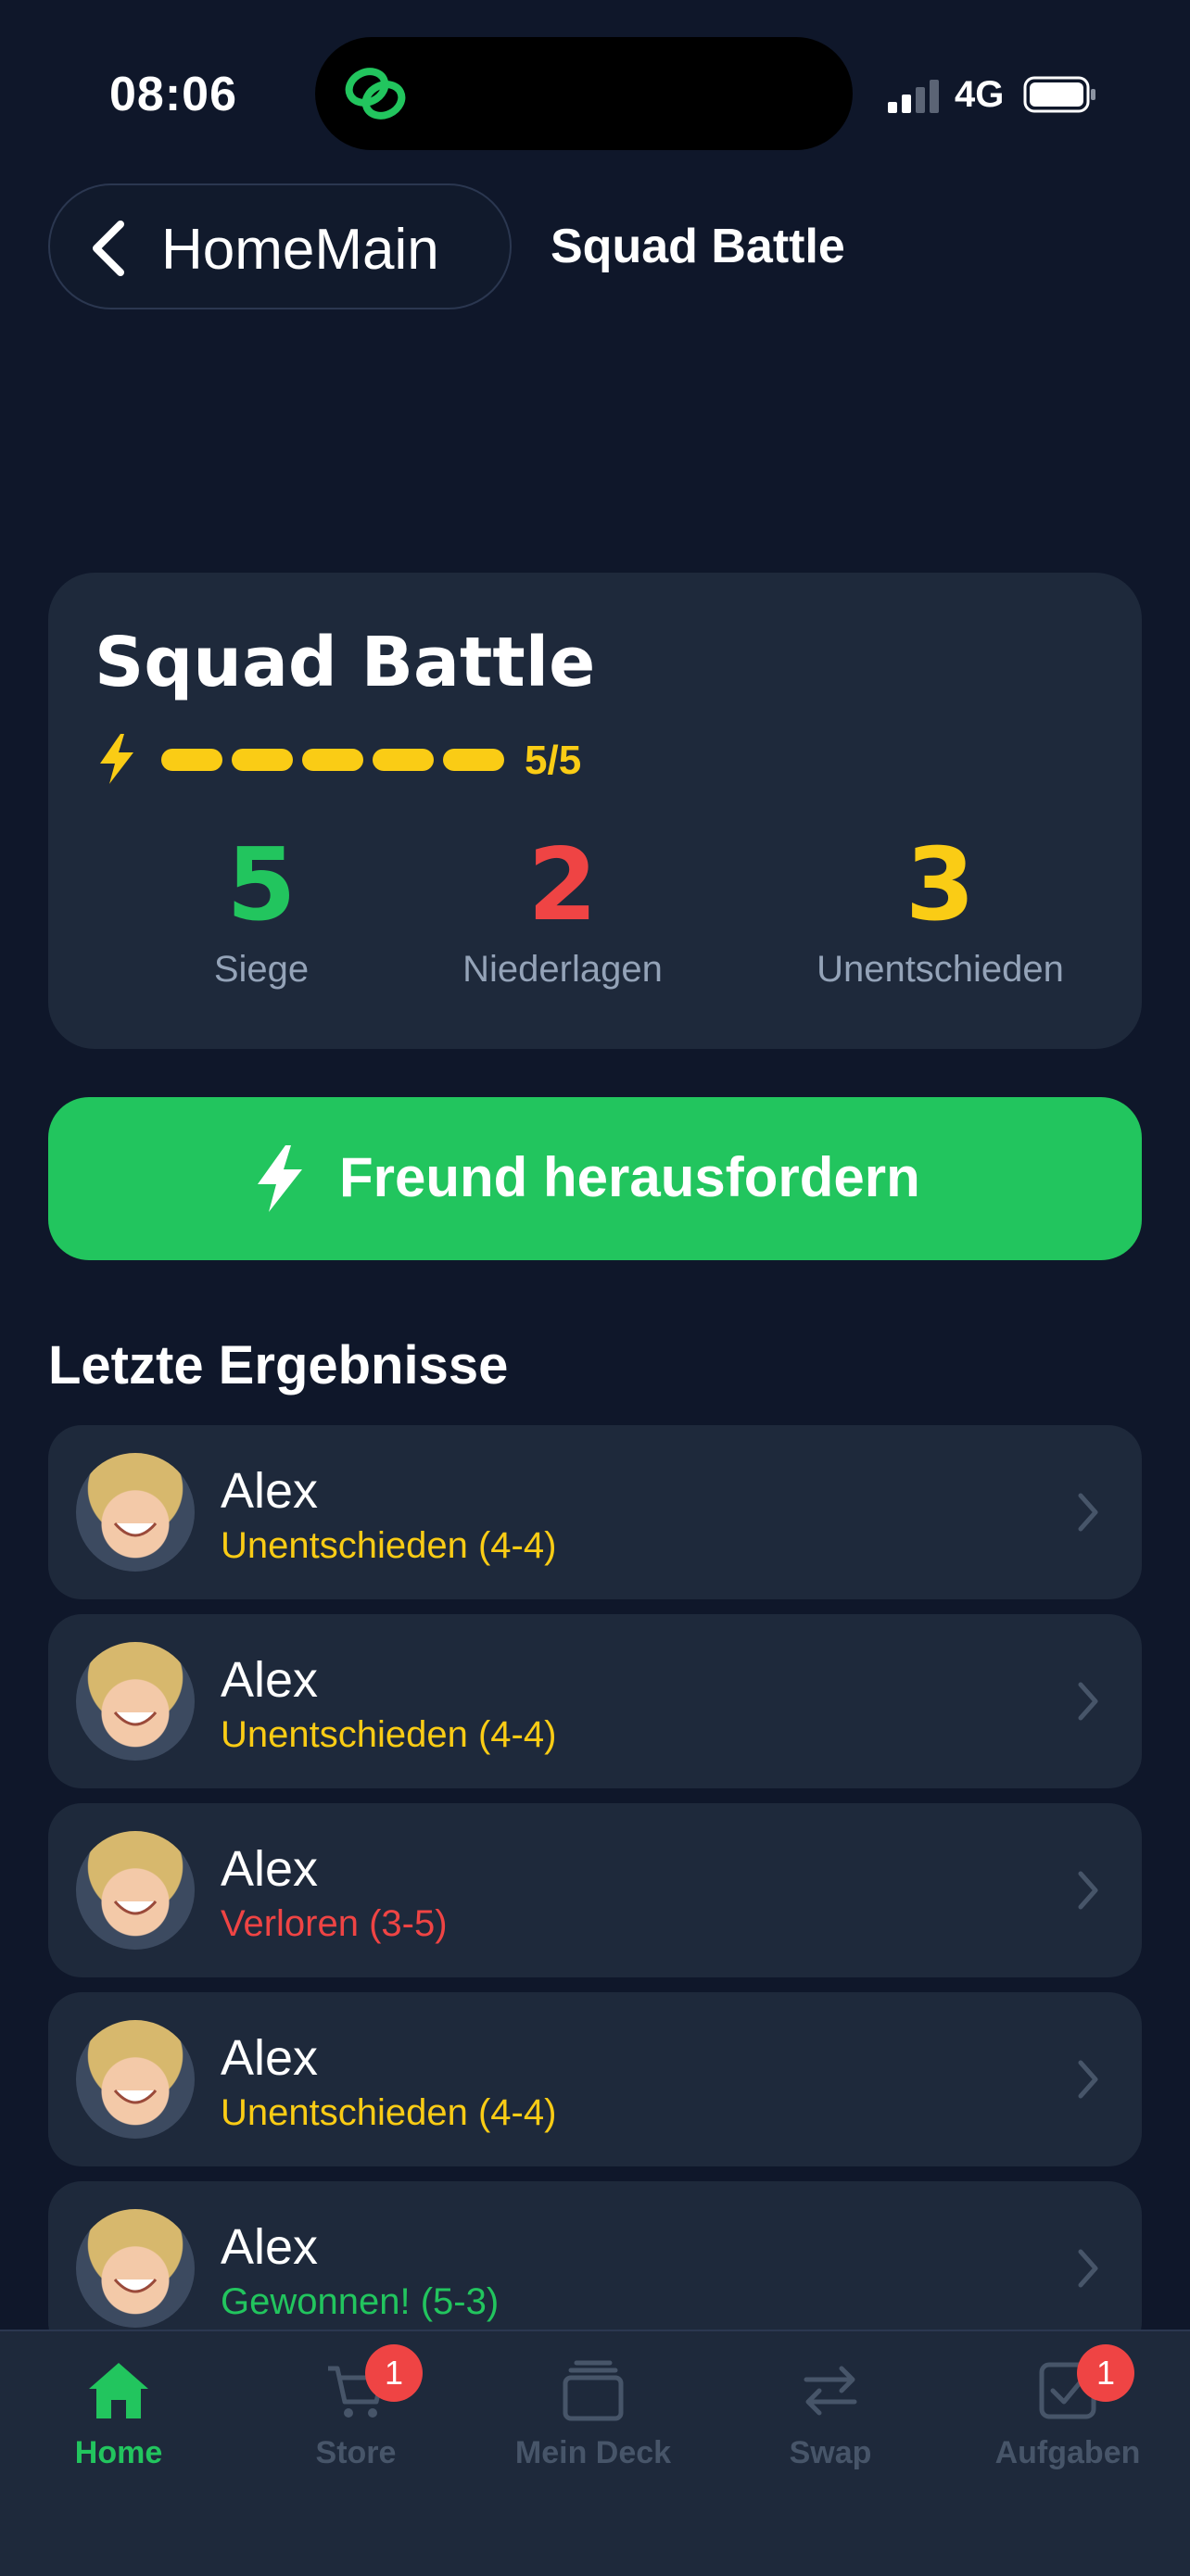 The width and height of the screenshot is (1190, 2576). I want to click on tab-label: Aufgaben, so click(1067, 2453).